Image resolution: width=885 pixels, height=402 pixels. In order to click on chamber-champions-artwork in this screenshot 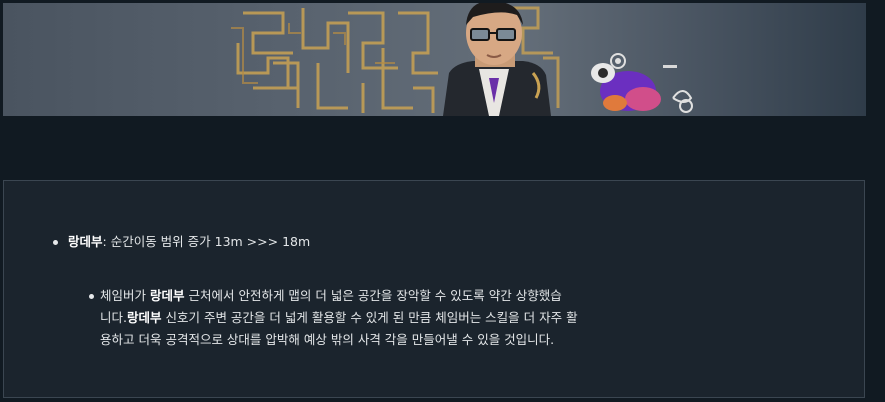, I will do `click(462, 59)`.